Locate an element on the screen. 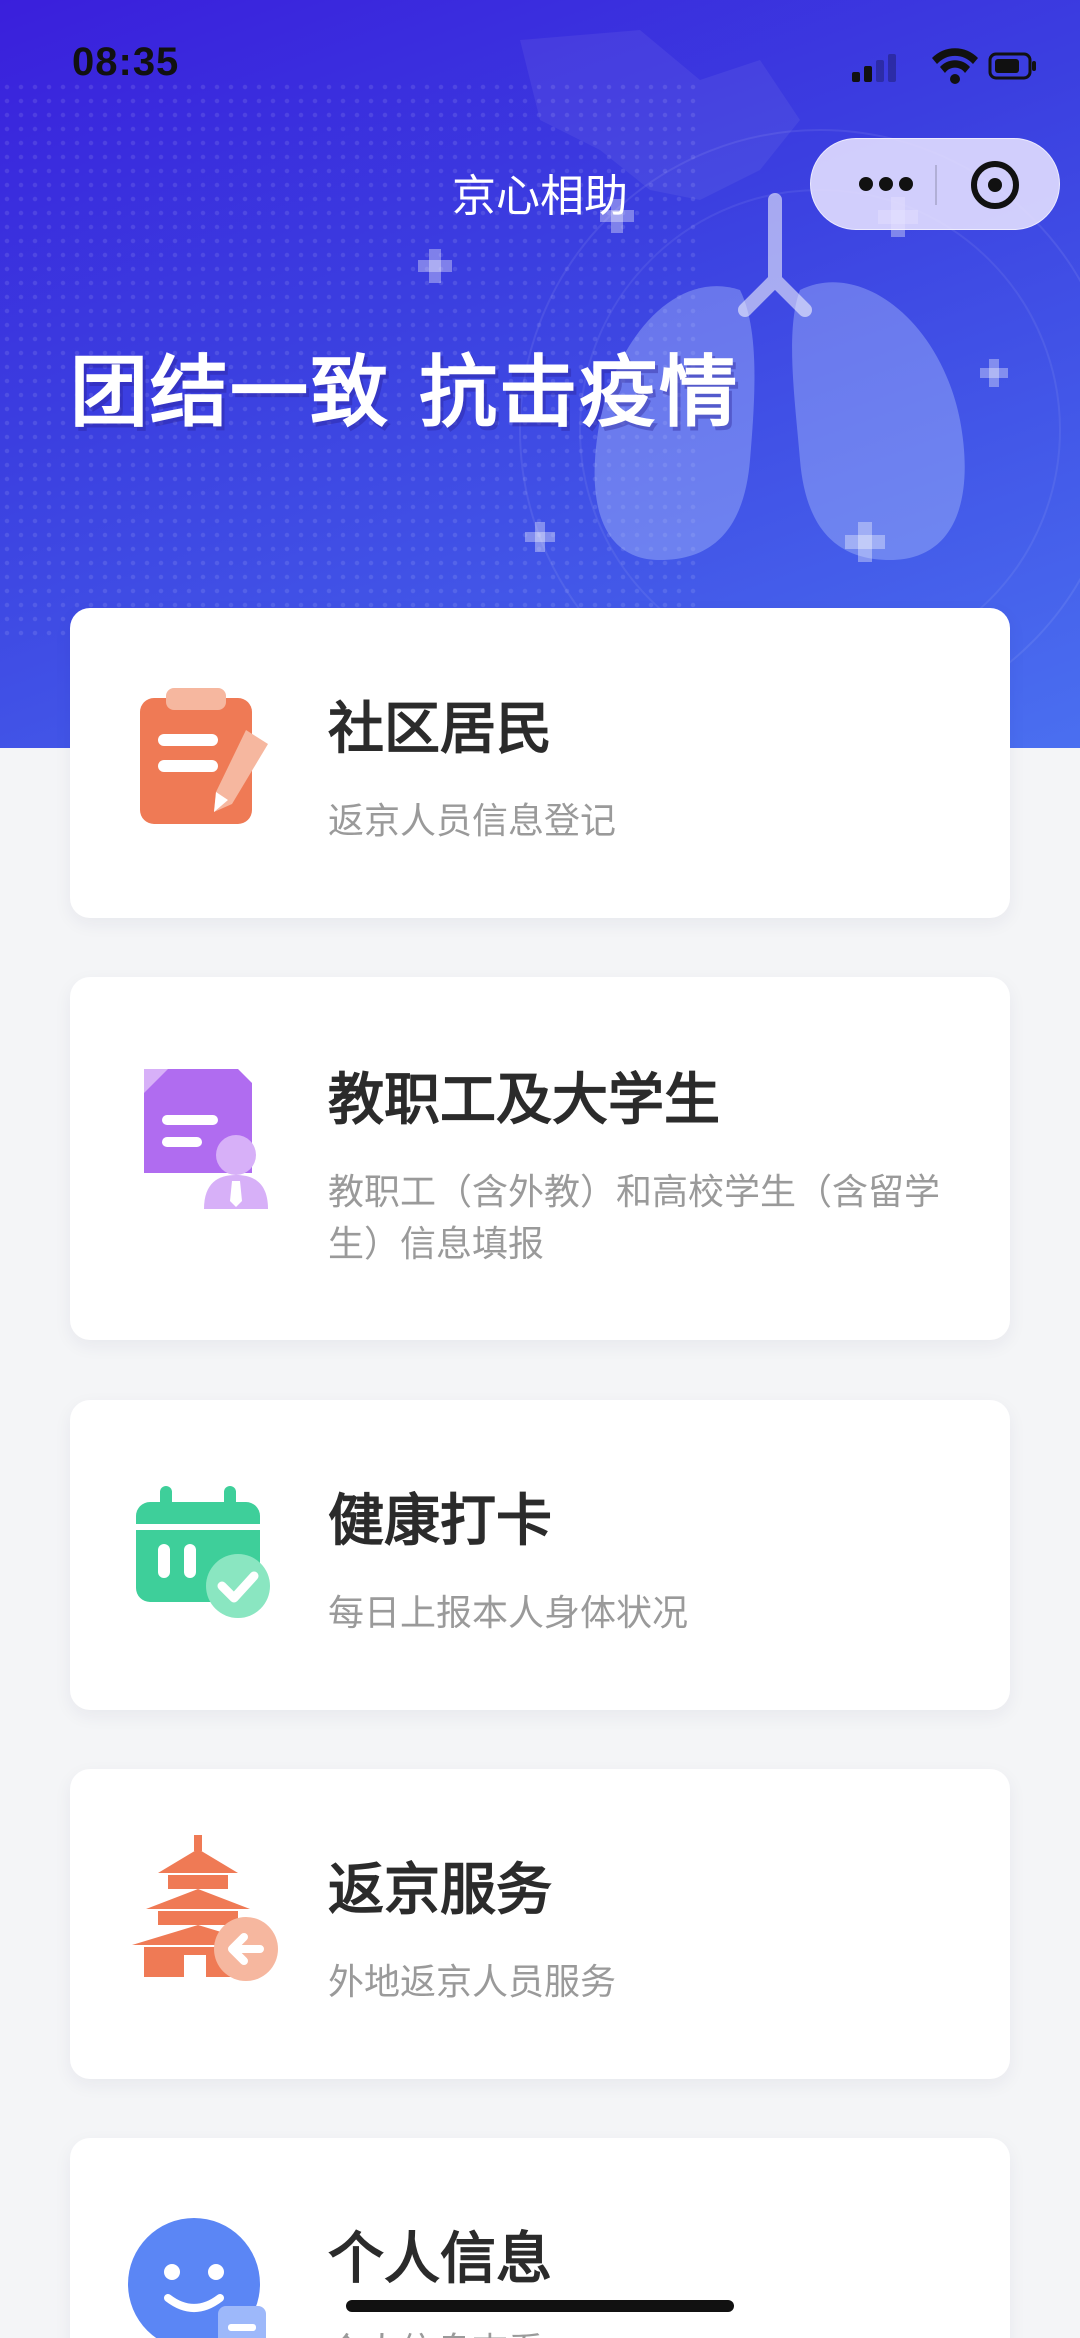  card-subtitle: 返京人员信息登记 is located at coordinates (472, 821).